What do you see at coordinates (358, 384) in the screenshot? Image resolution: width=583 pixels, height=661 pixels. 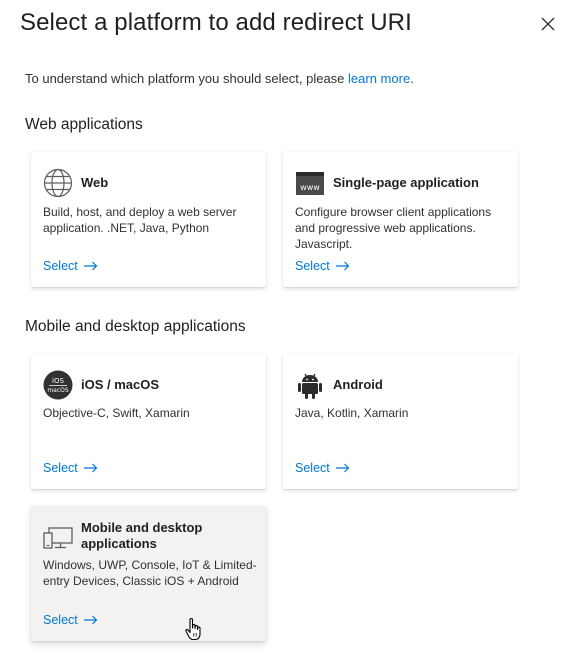 I see `card-title: Android` at bounding box center [358, 384].